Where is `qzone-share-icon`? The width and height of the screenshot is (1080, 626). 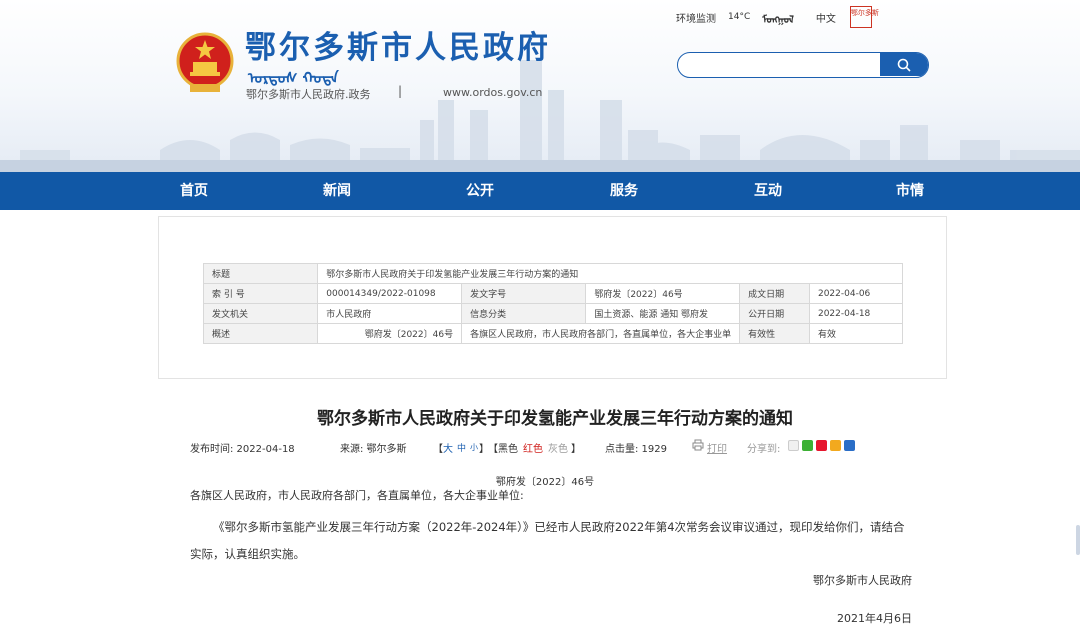 qzone-share-icon is located at coordinates (835, 445).